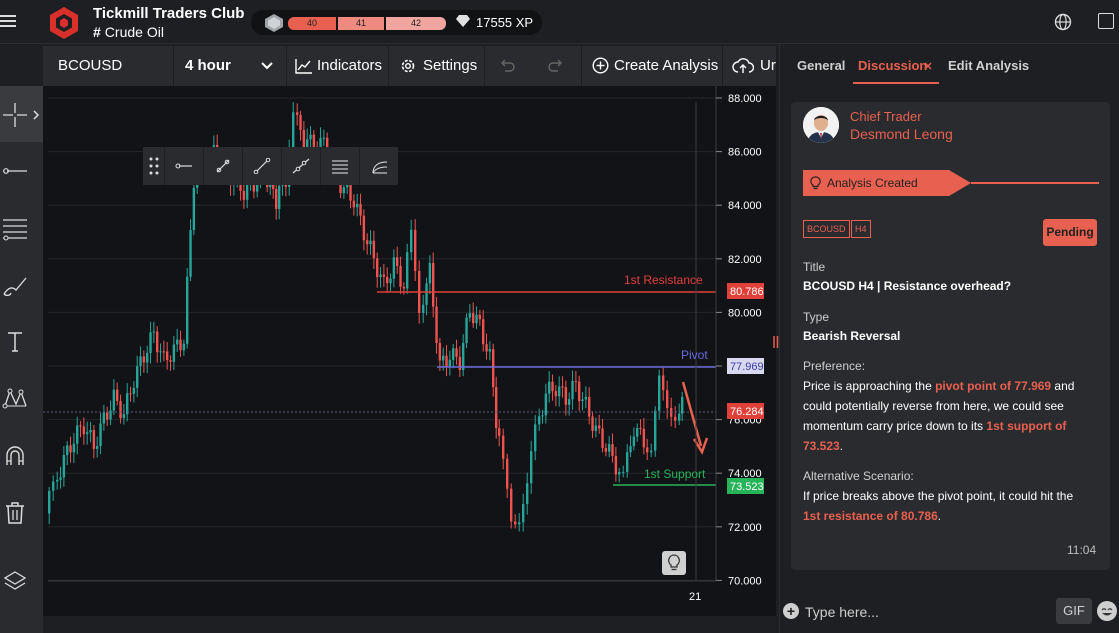  Describe the element at coordinates (675, 474) in the screenshot. I see `support-label: 1st Support` at that location.